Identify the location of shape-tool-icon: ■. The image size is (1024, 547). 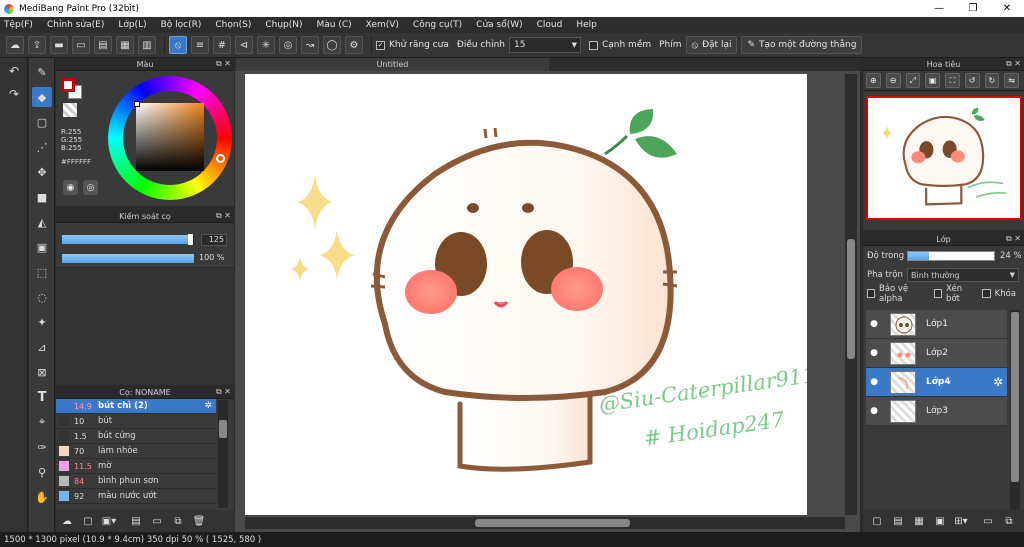
(42, 197).